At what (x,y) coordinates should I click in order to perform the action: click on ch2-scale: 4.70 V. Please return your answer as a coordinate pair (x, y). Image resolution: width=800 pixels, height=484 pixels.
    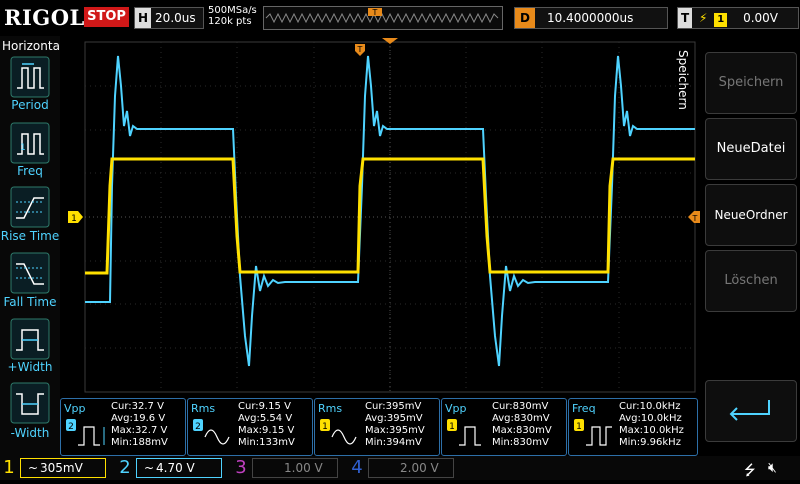
    Looking at the image, I should click on (175, 468).